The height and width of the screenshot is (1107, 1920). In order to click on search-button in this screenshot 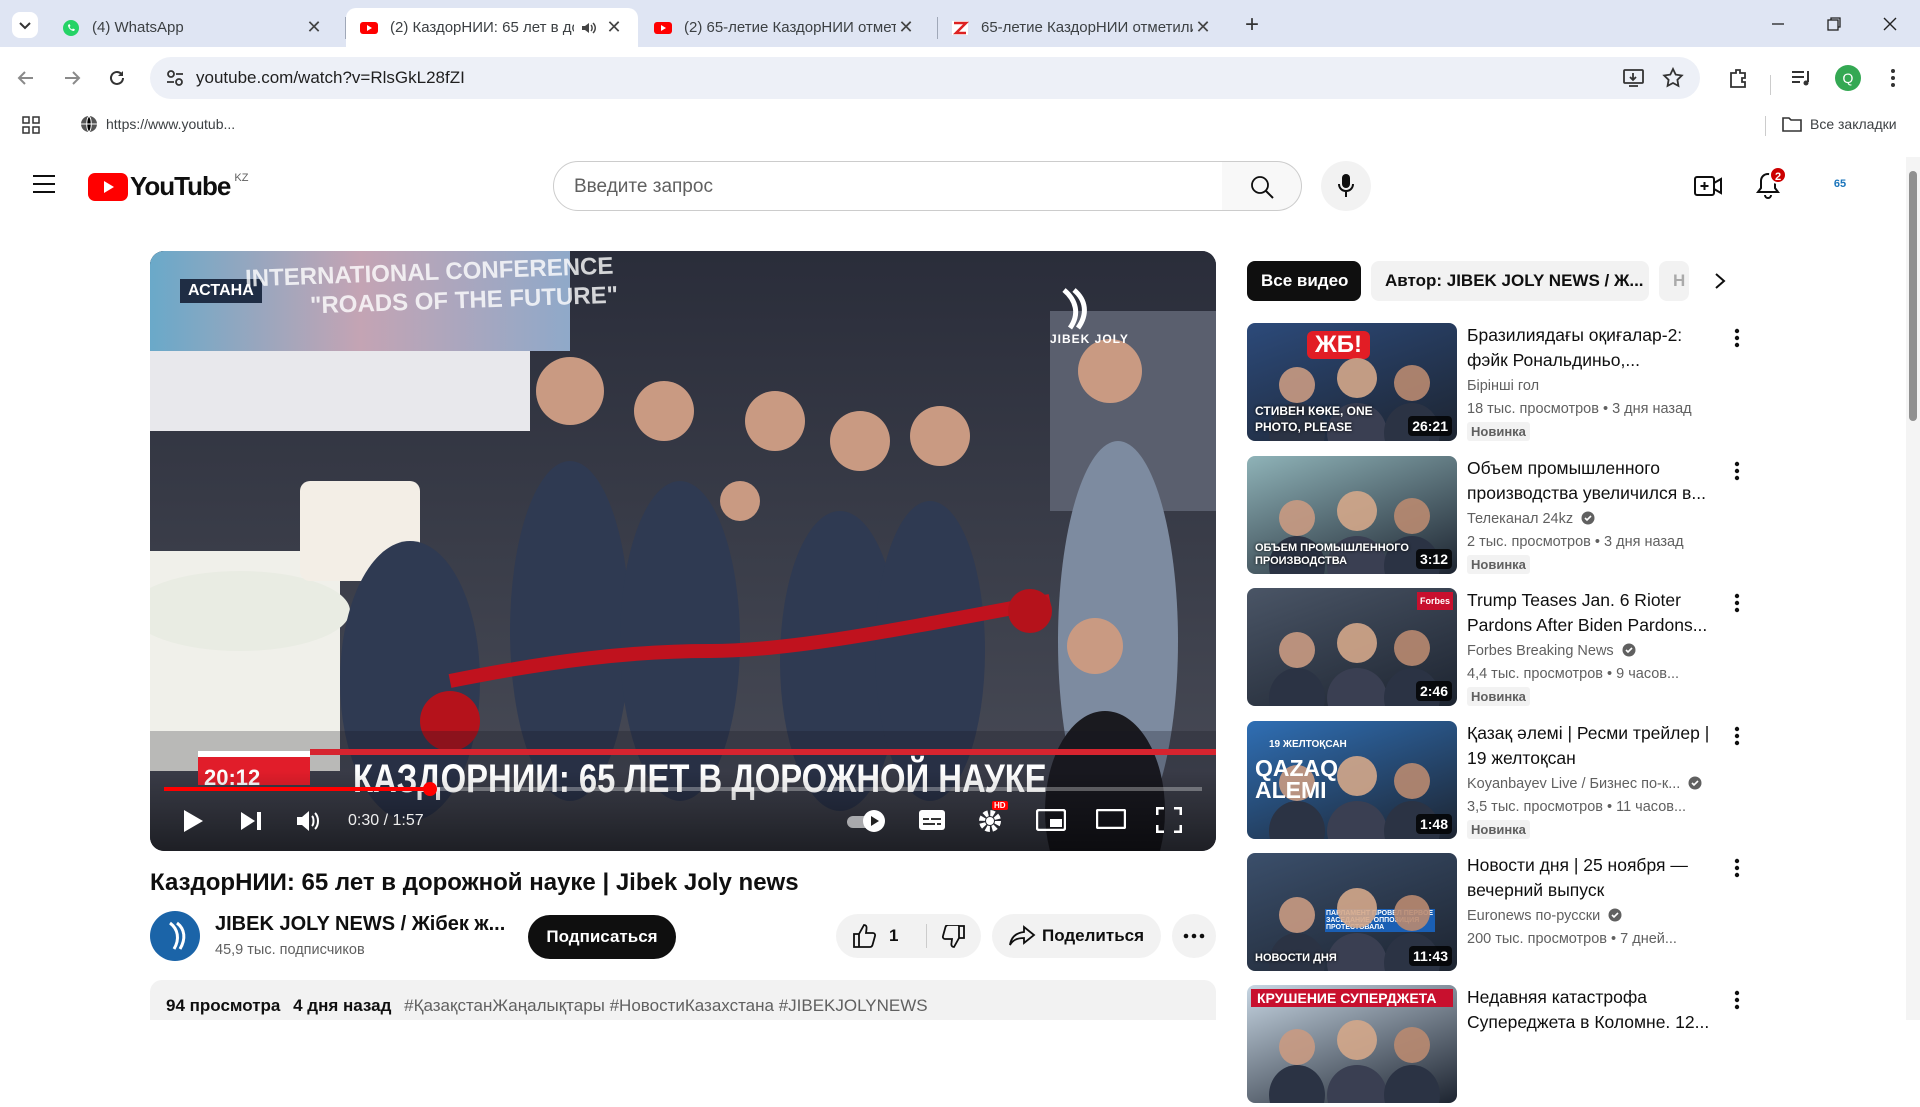, I will do `click(1262, 186)`.